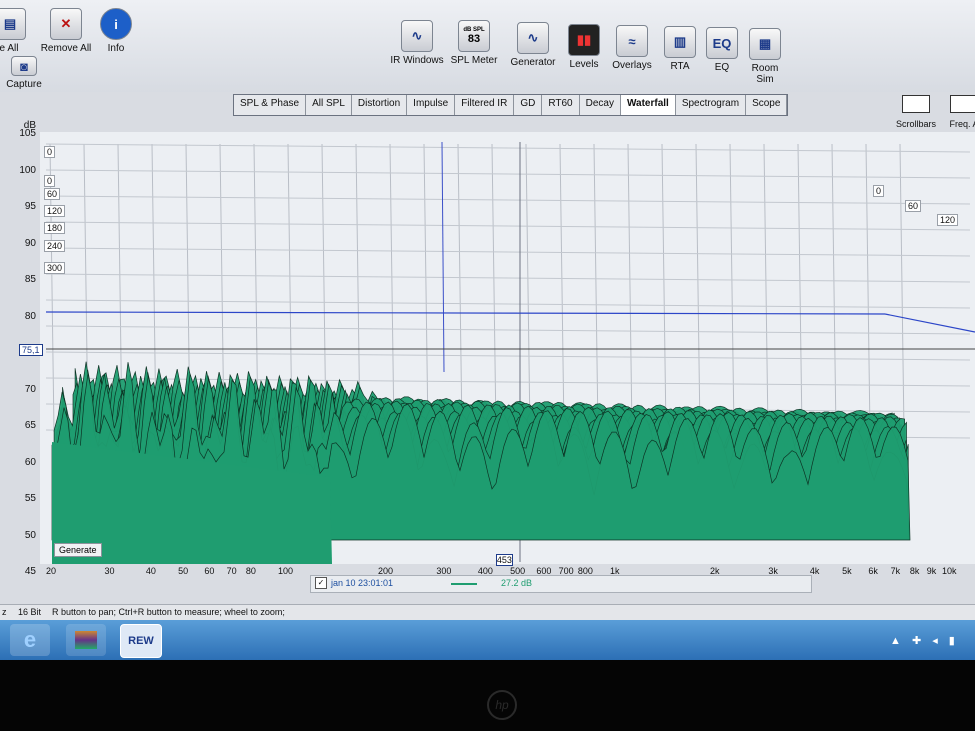  I want to click on y-tick-label: 95, so click(30, 206).